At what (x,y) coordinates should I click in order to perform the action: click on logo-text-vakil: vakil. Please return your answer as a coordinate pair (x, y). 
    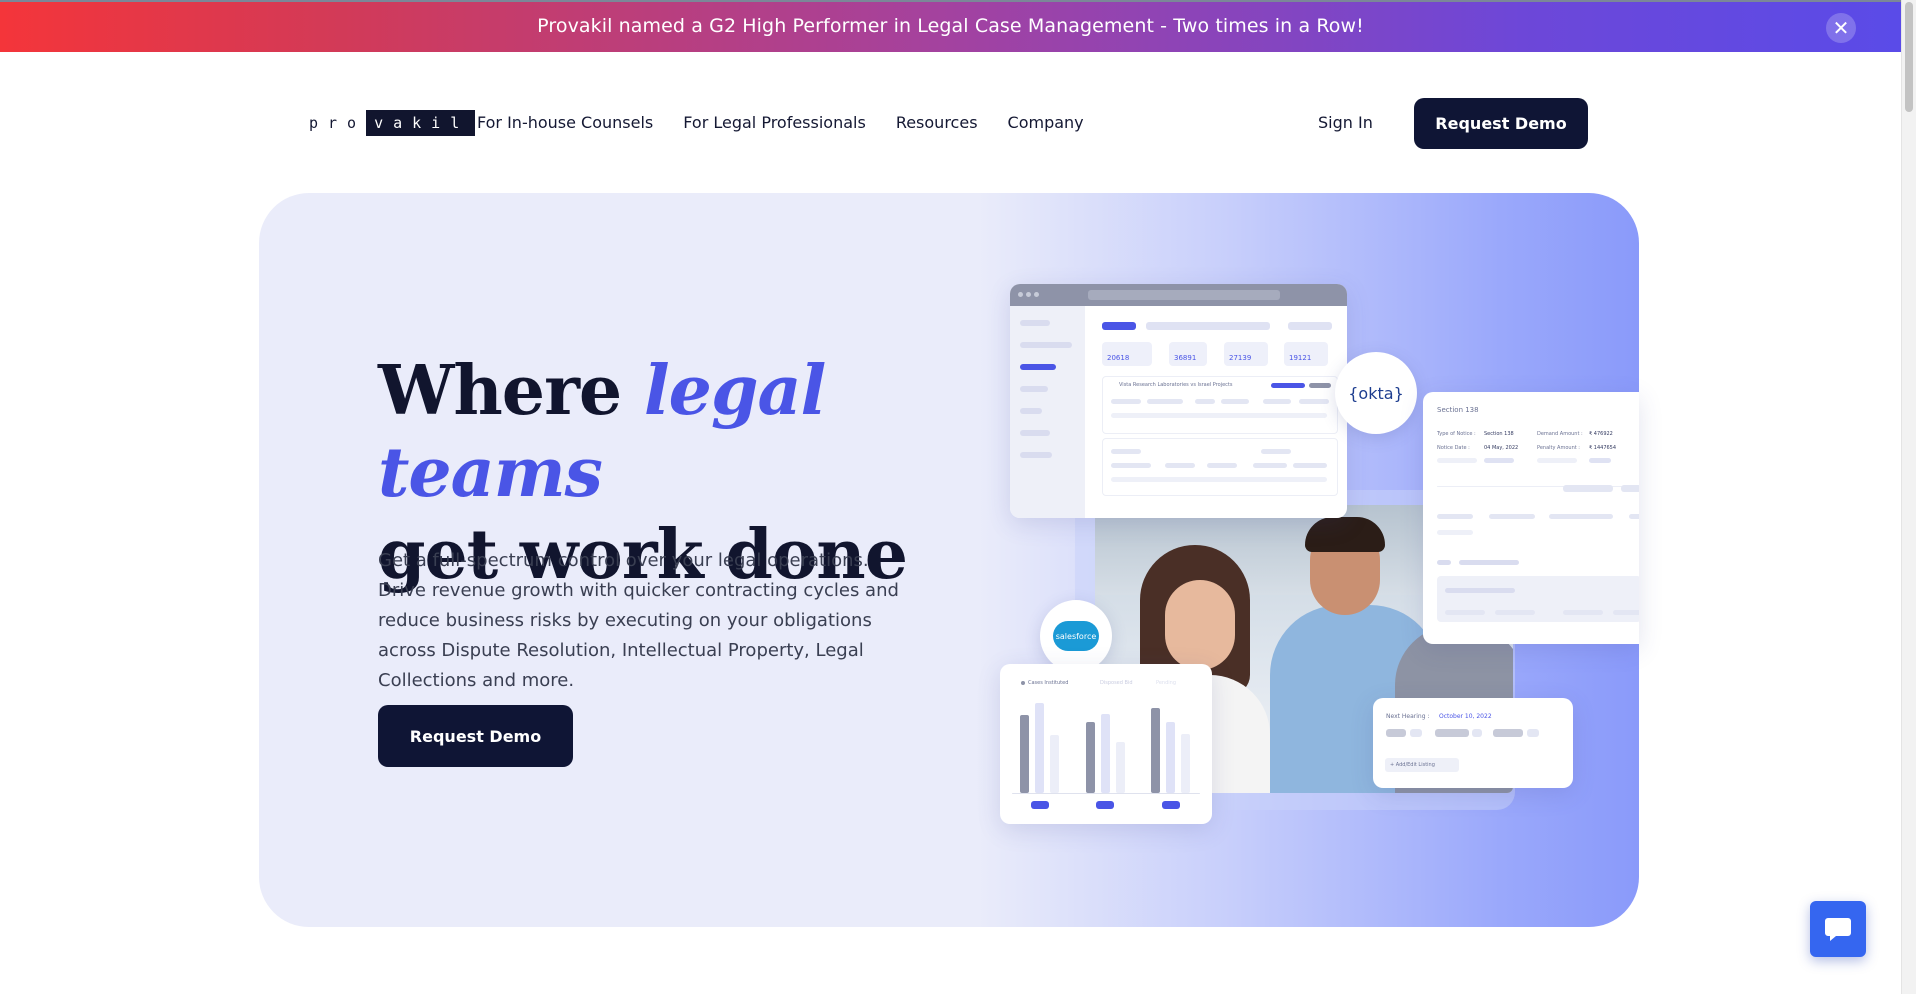
    Looking at the image, I should click on (421, 123).